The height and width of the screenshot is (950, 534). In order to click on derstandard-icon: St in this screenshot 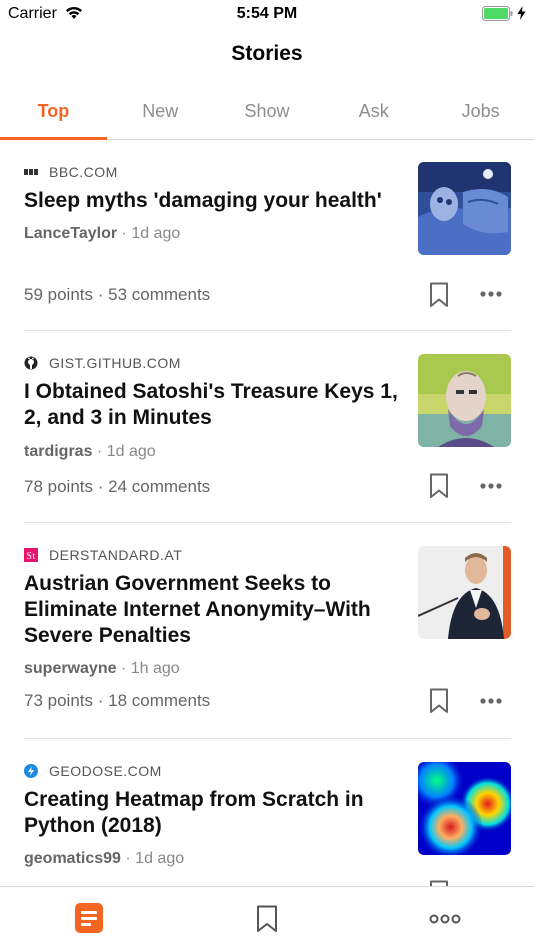, I will do `click(31, 555)`.